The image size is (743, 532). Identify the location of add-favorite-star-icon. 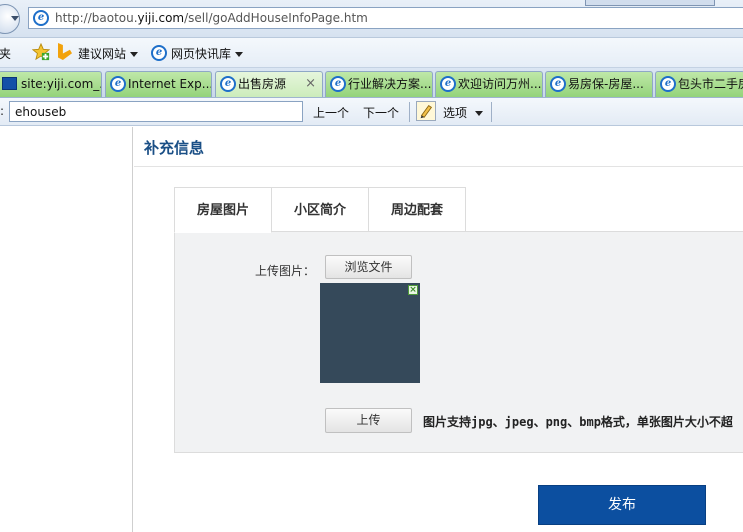
(41, 52).